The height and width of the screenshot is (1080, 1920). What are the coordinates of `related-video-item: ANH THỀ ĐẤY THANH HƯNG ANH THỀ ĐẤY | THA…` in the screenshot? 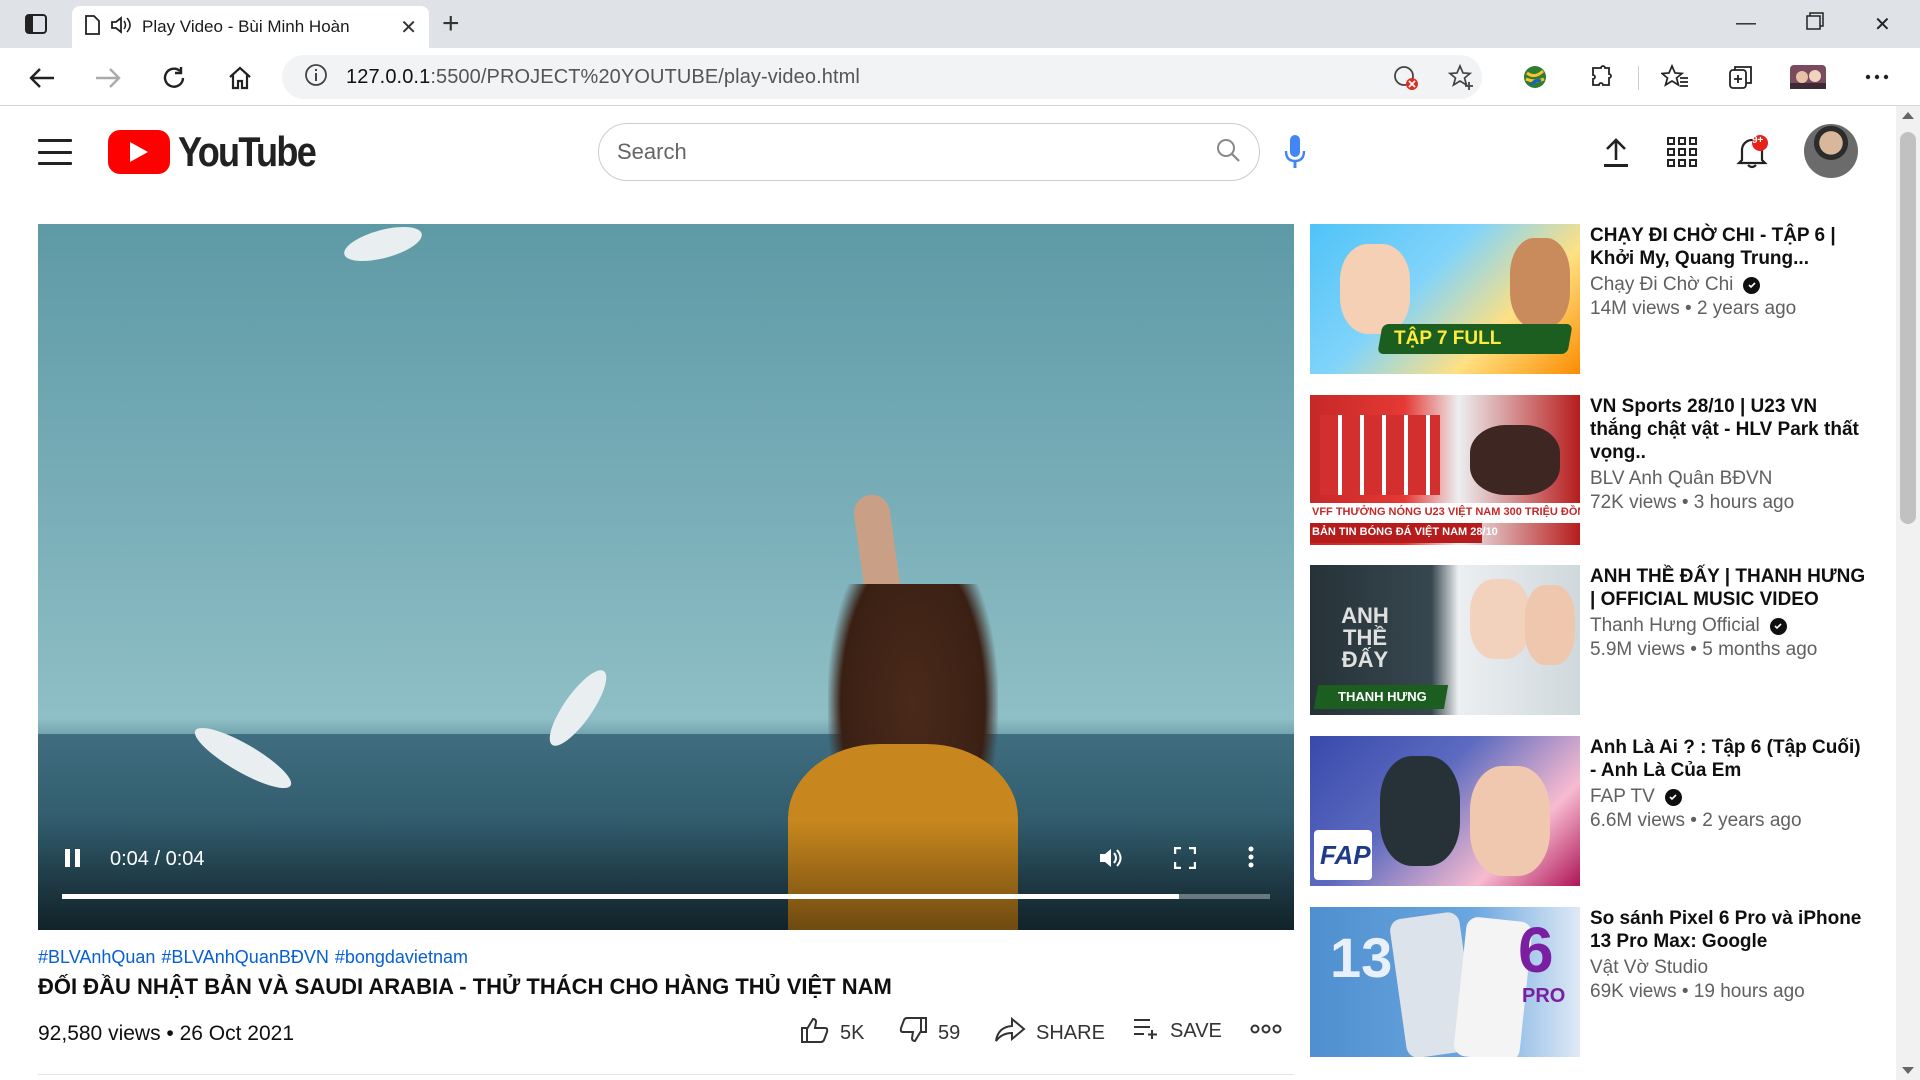 It's located at (1590, 640).